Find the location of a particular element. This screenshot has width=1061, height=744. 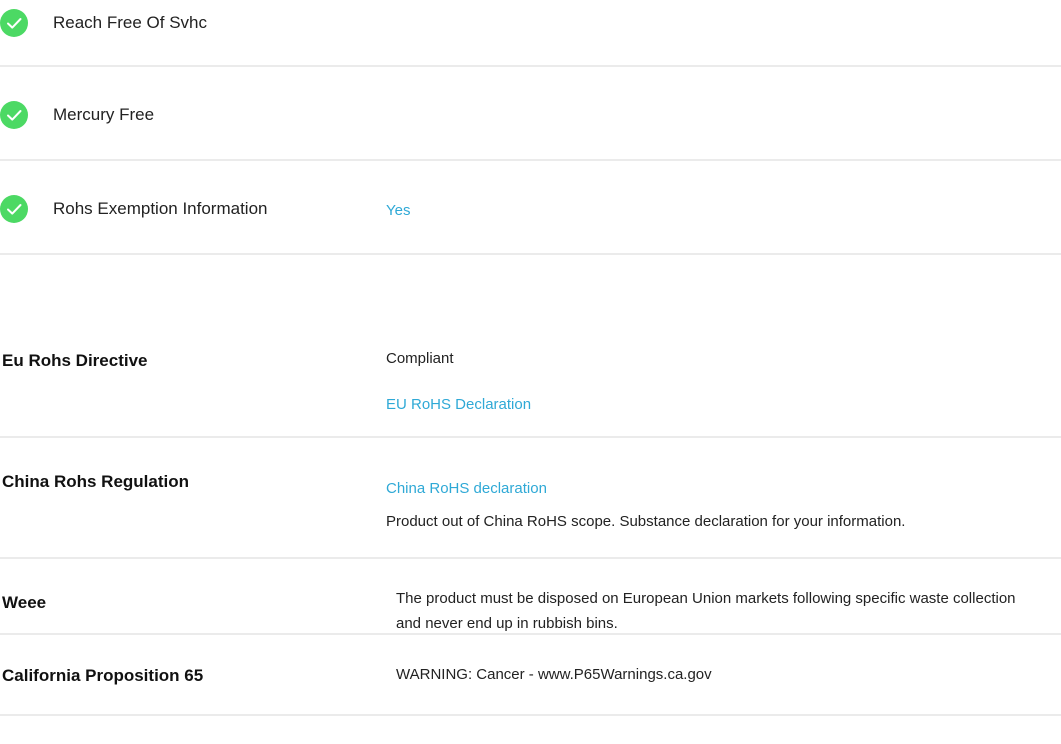

rohs-exemption-value-link: Yes is located at coordinates (398, 211).